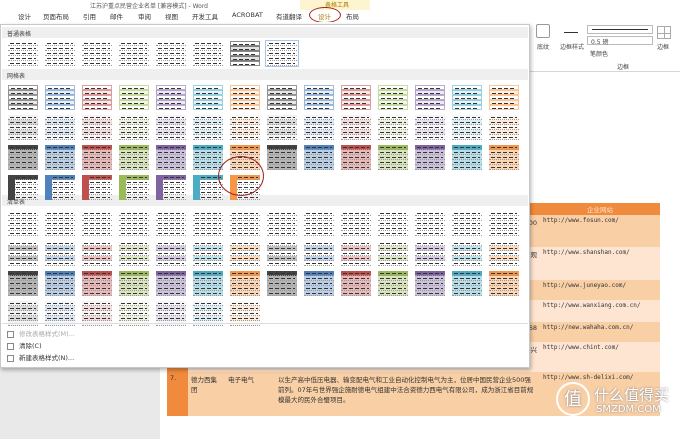 This screenshot has height=439, width=680. Describe the element at coordinates (24, 345) in the screenshot. I see `menu-item-1: 清除(C)` at that location.